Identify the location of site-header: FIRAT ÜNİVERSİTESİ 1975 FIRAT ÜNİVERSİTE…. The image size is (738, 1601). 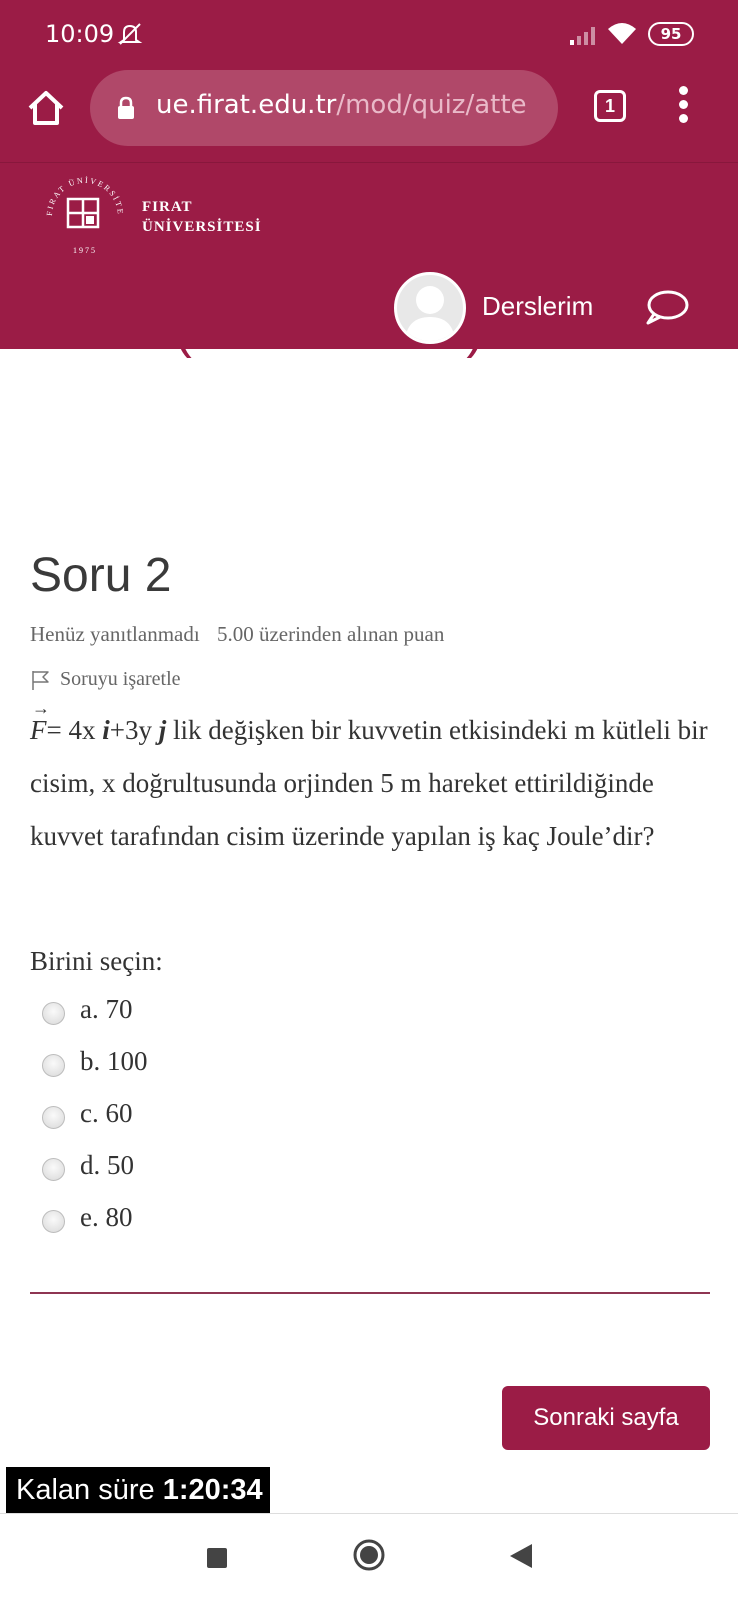
(369, 255).